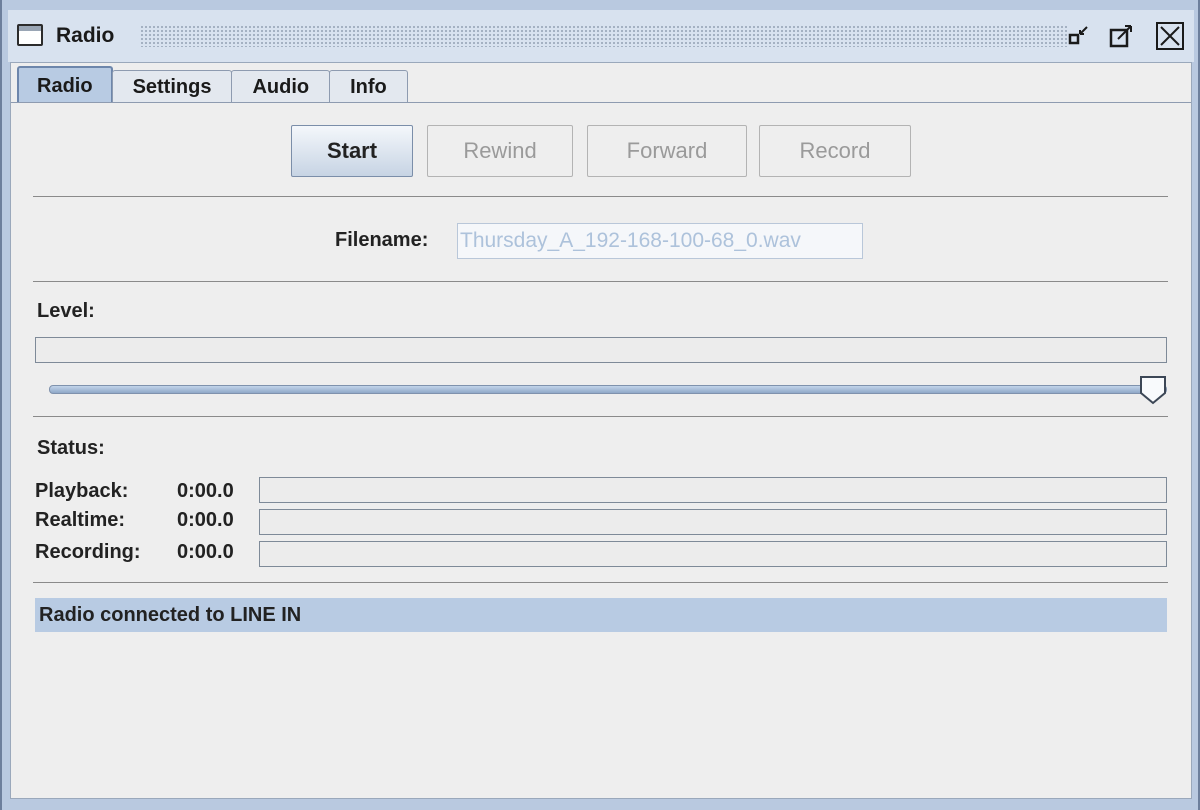 This screenshot has height=810, width=1200. I want to click on level-slider-thumb, so click(1153, 390).